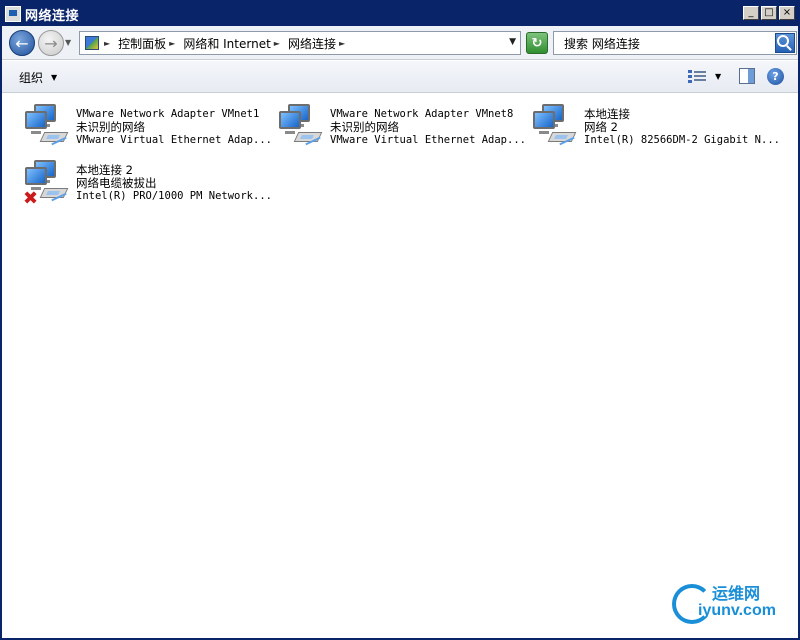  I want to click on maximize-button: □, so click(769, 13).